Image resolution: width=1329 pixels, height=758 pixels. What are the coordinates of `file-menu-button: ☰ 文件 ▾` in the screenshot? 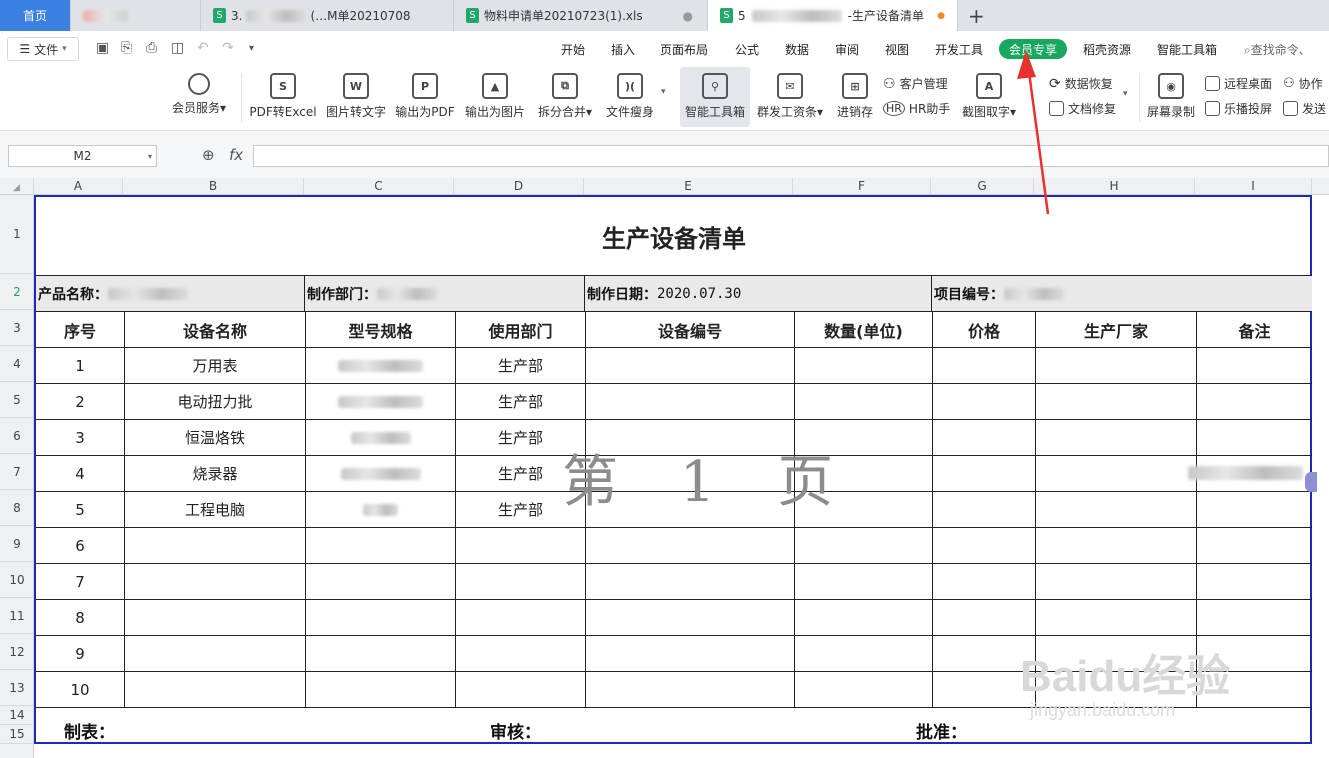 It's located at (43, 49).